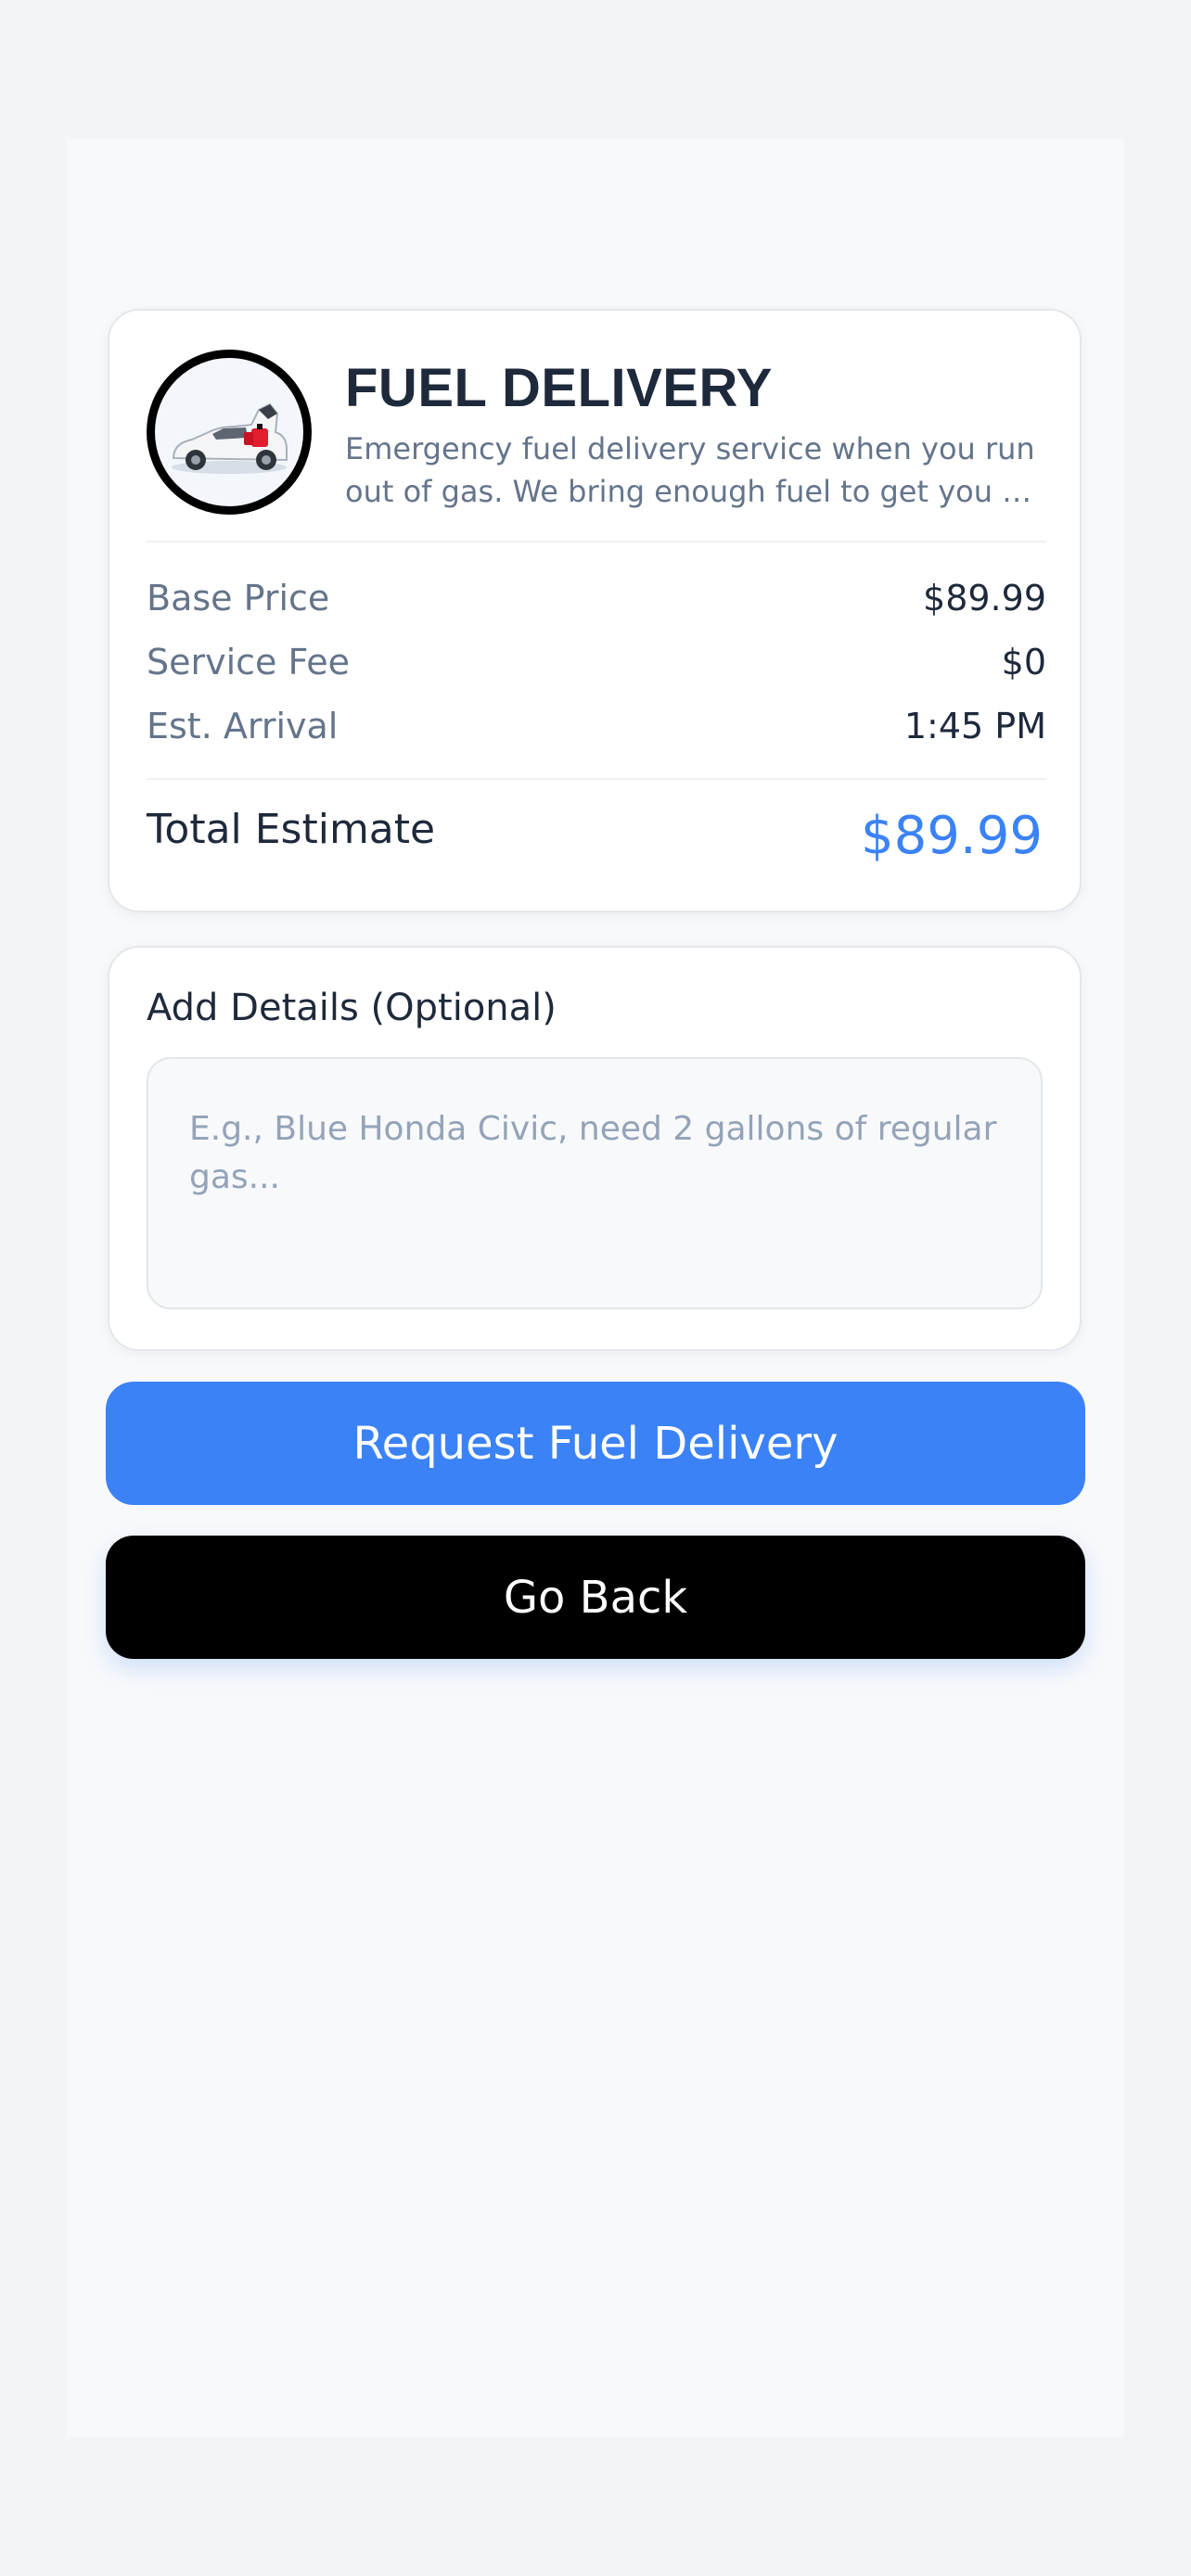 This screenshot has width=1191, height=2576. What do you see at coordinates (291, 829) in the screenshot?
I see `total-estimate-label: Total Estimate` at bounding box center [291, 829].